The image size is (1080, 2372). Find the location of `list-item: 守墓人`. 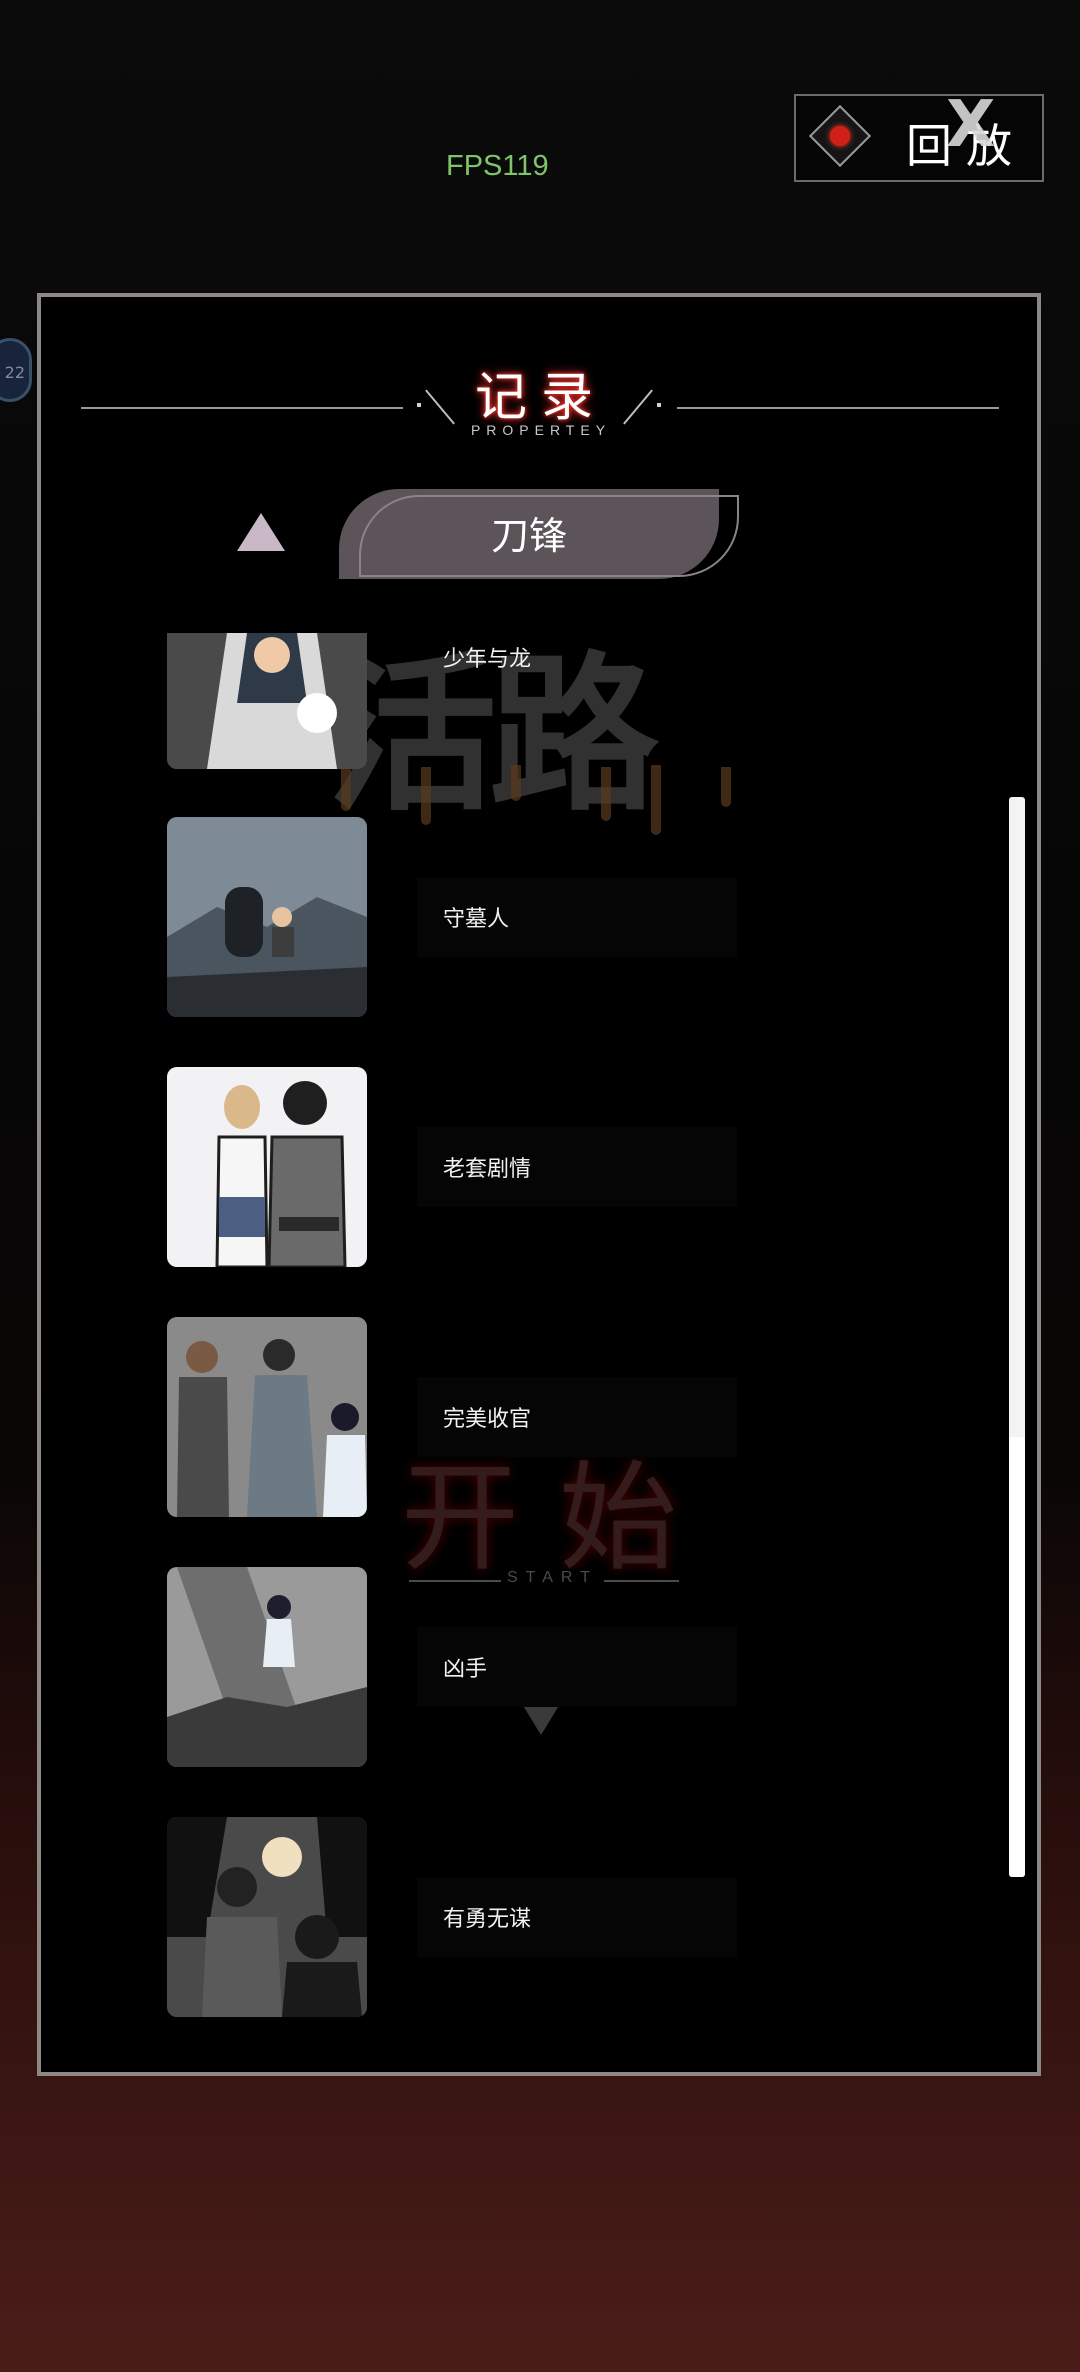

list-item: 守墓人 is located at coordinates (452, 917).